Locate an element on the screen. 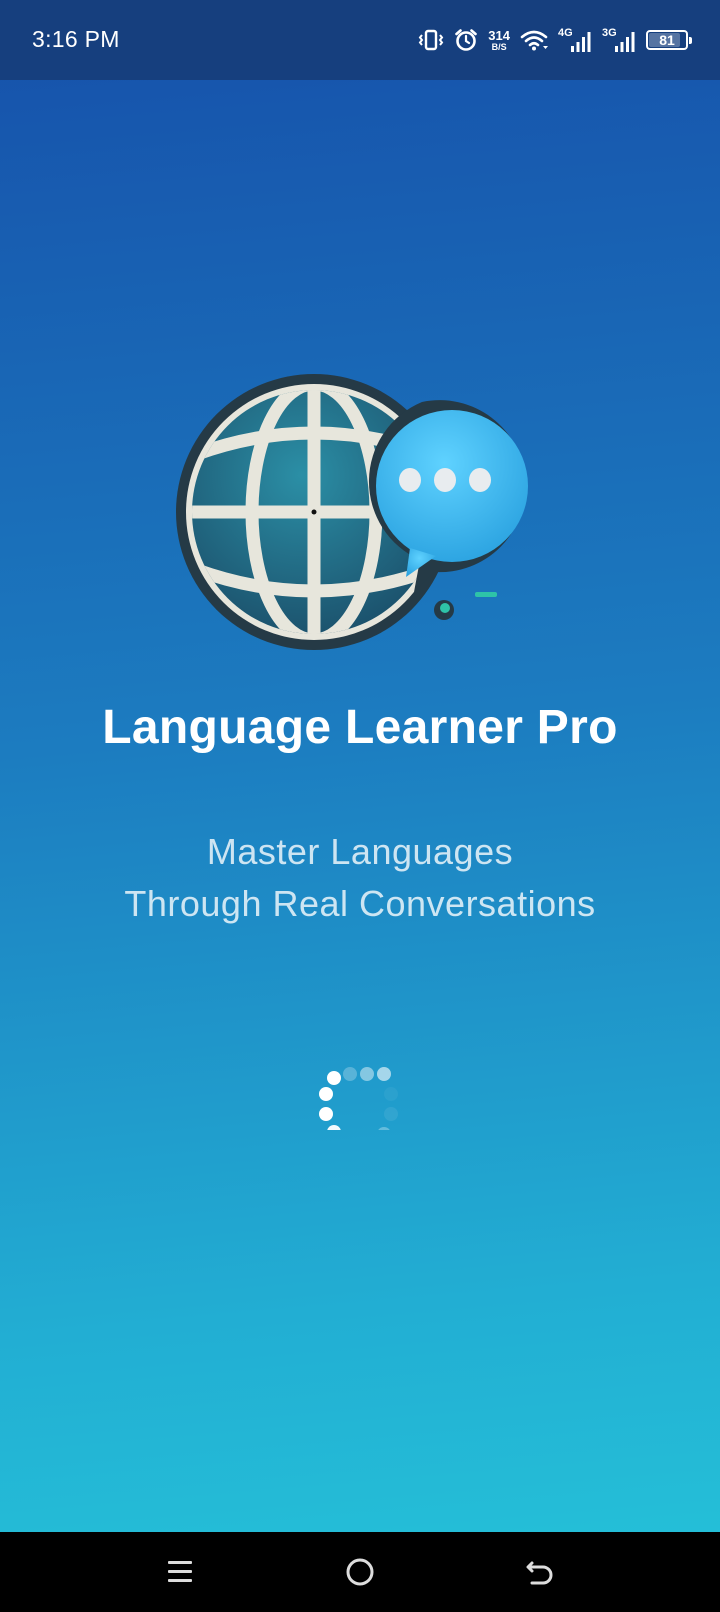  status-icons: 314 B/S 4G 3G 81 is located at coordinates (555, 40).